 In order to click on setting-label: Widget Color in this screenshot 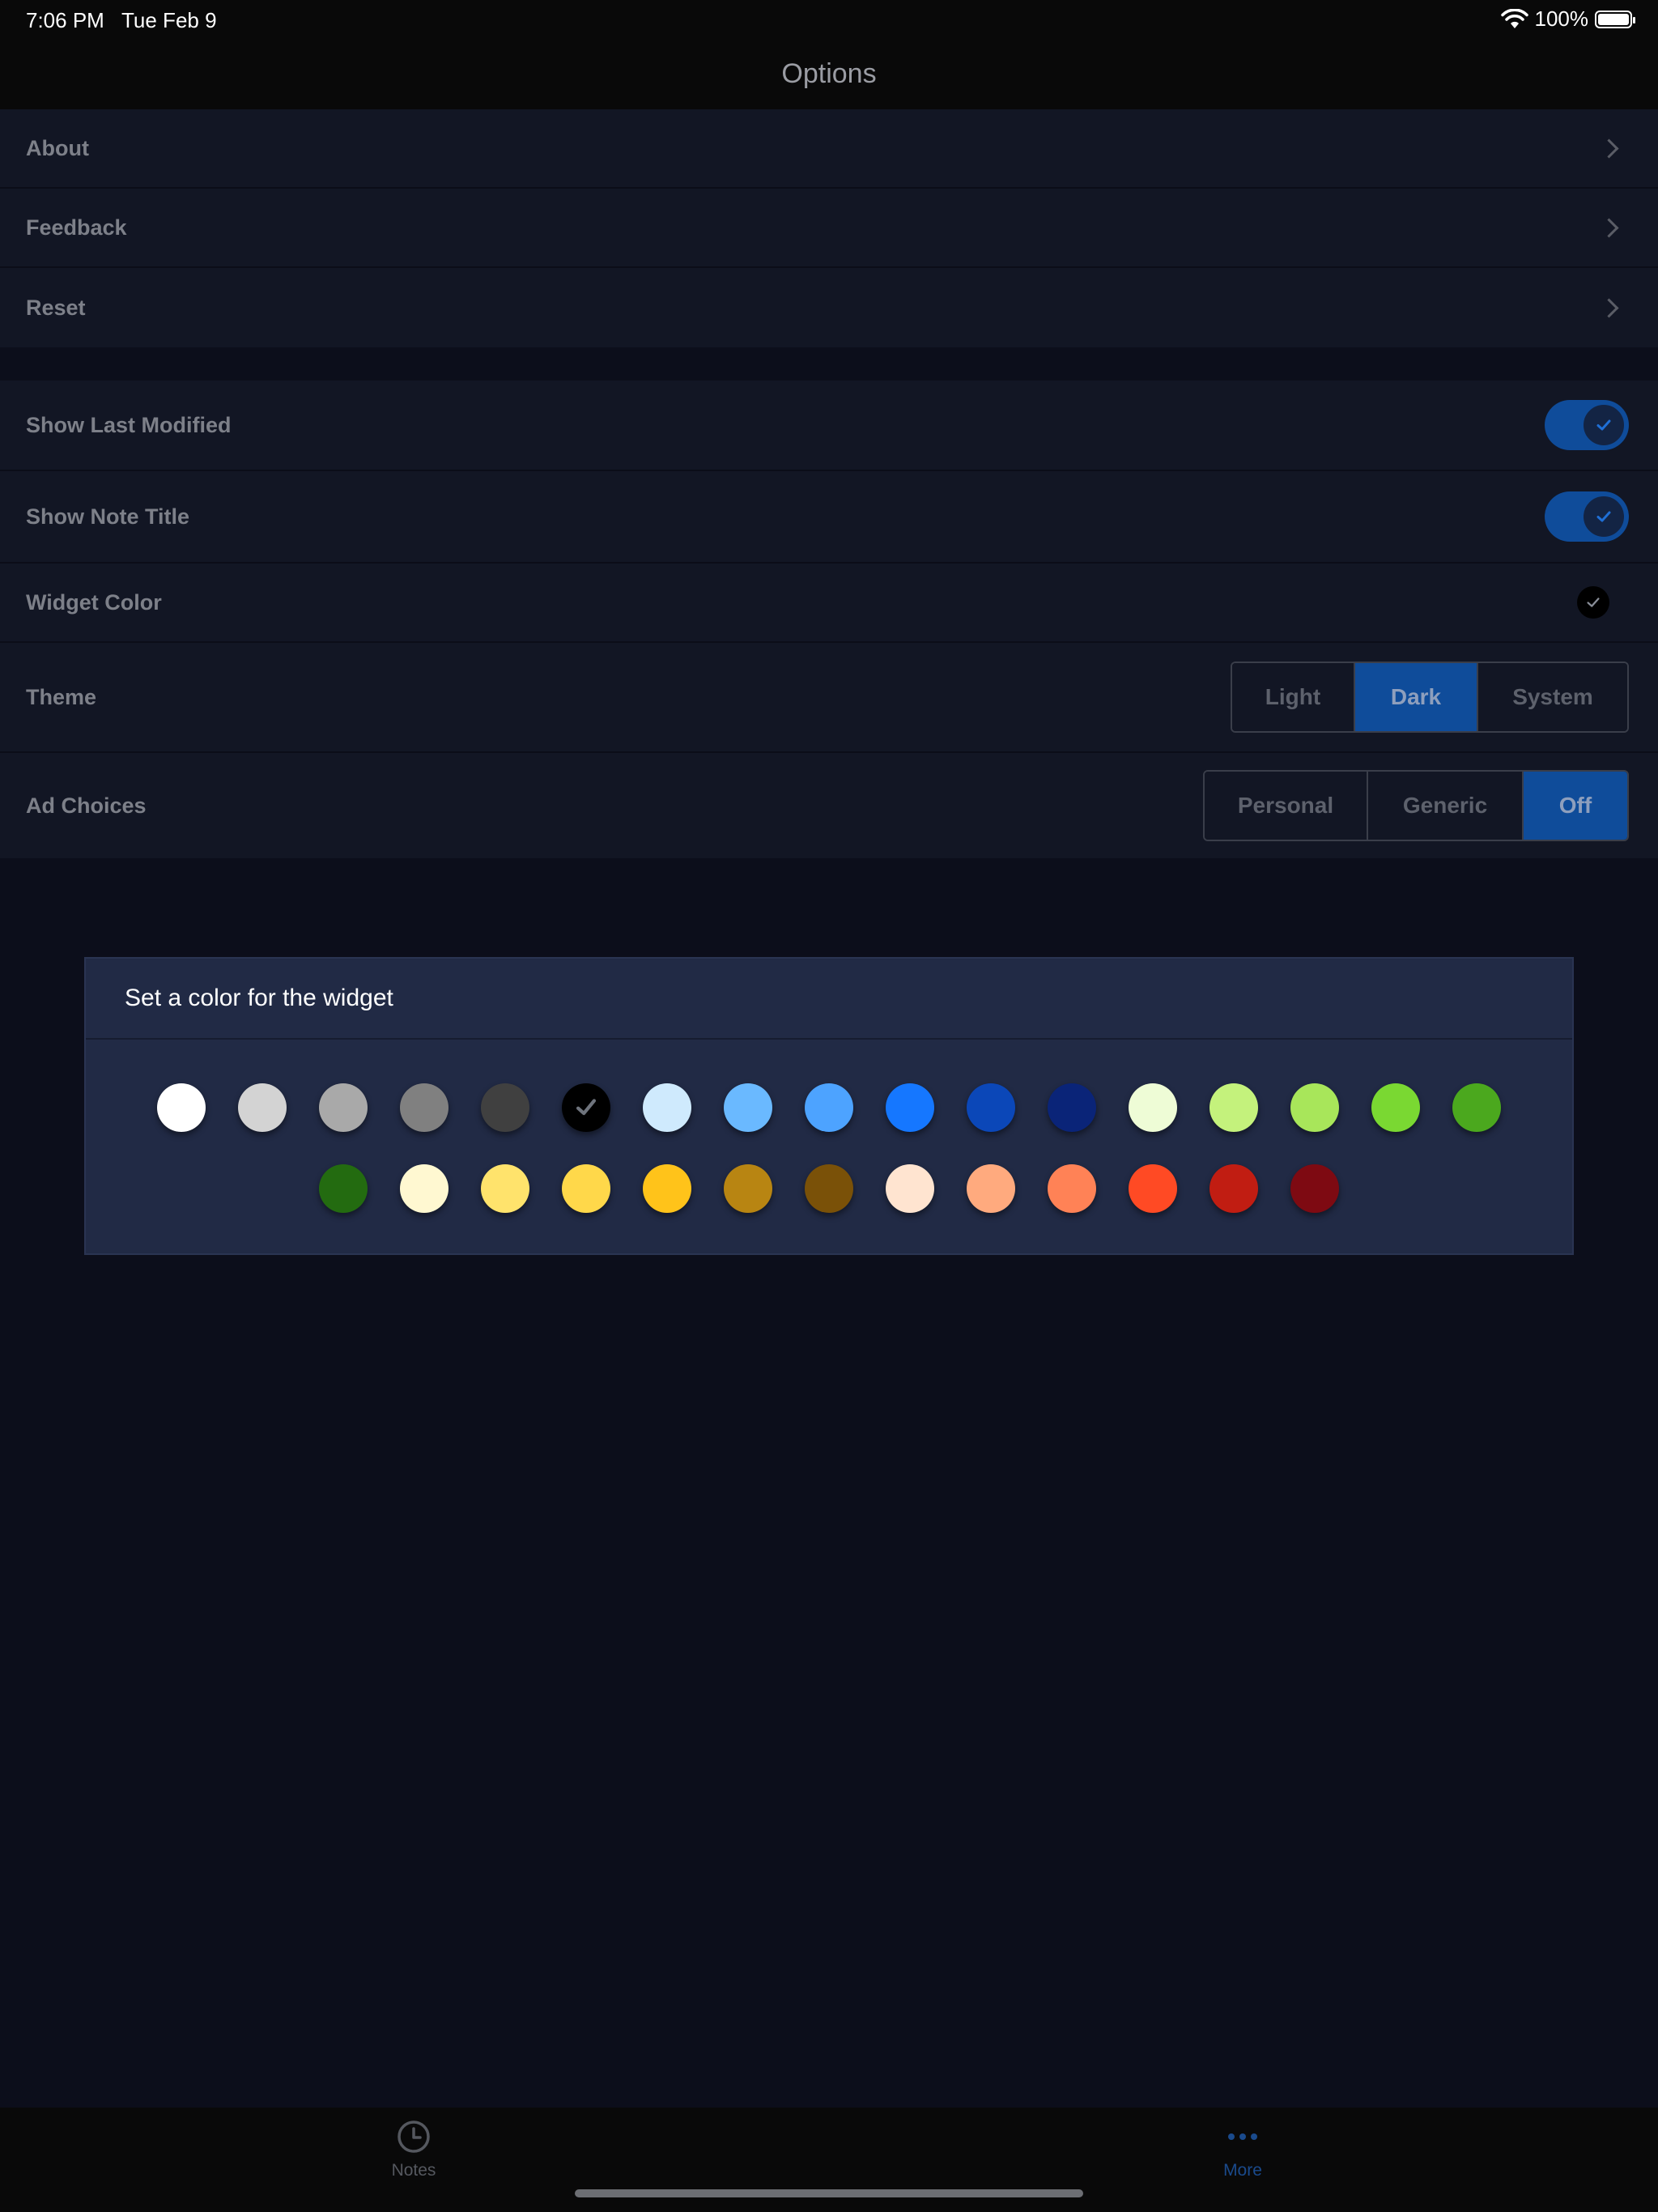, I will do `click(94, 602)`.